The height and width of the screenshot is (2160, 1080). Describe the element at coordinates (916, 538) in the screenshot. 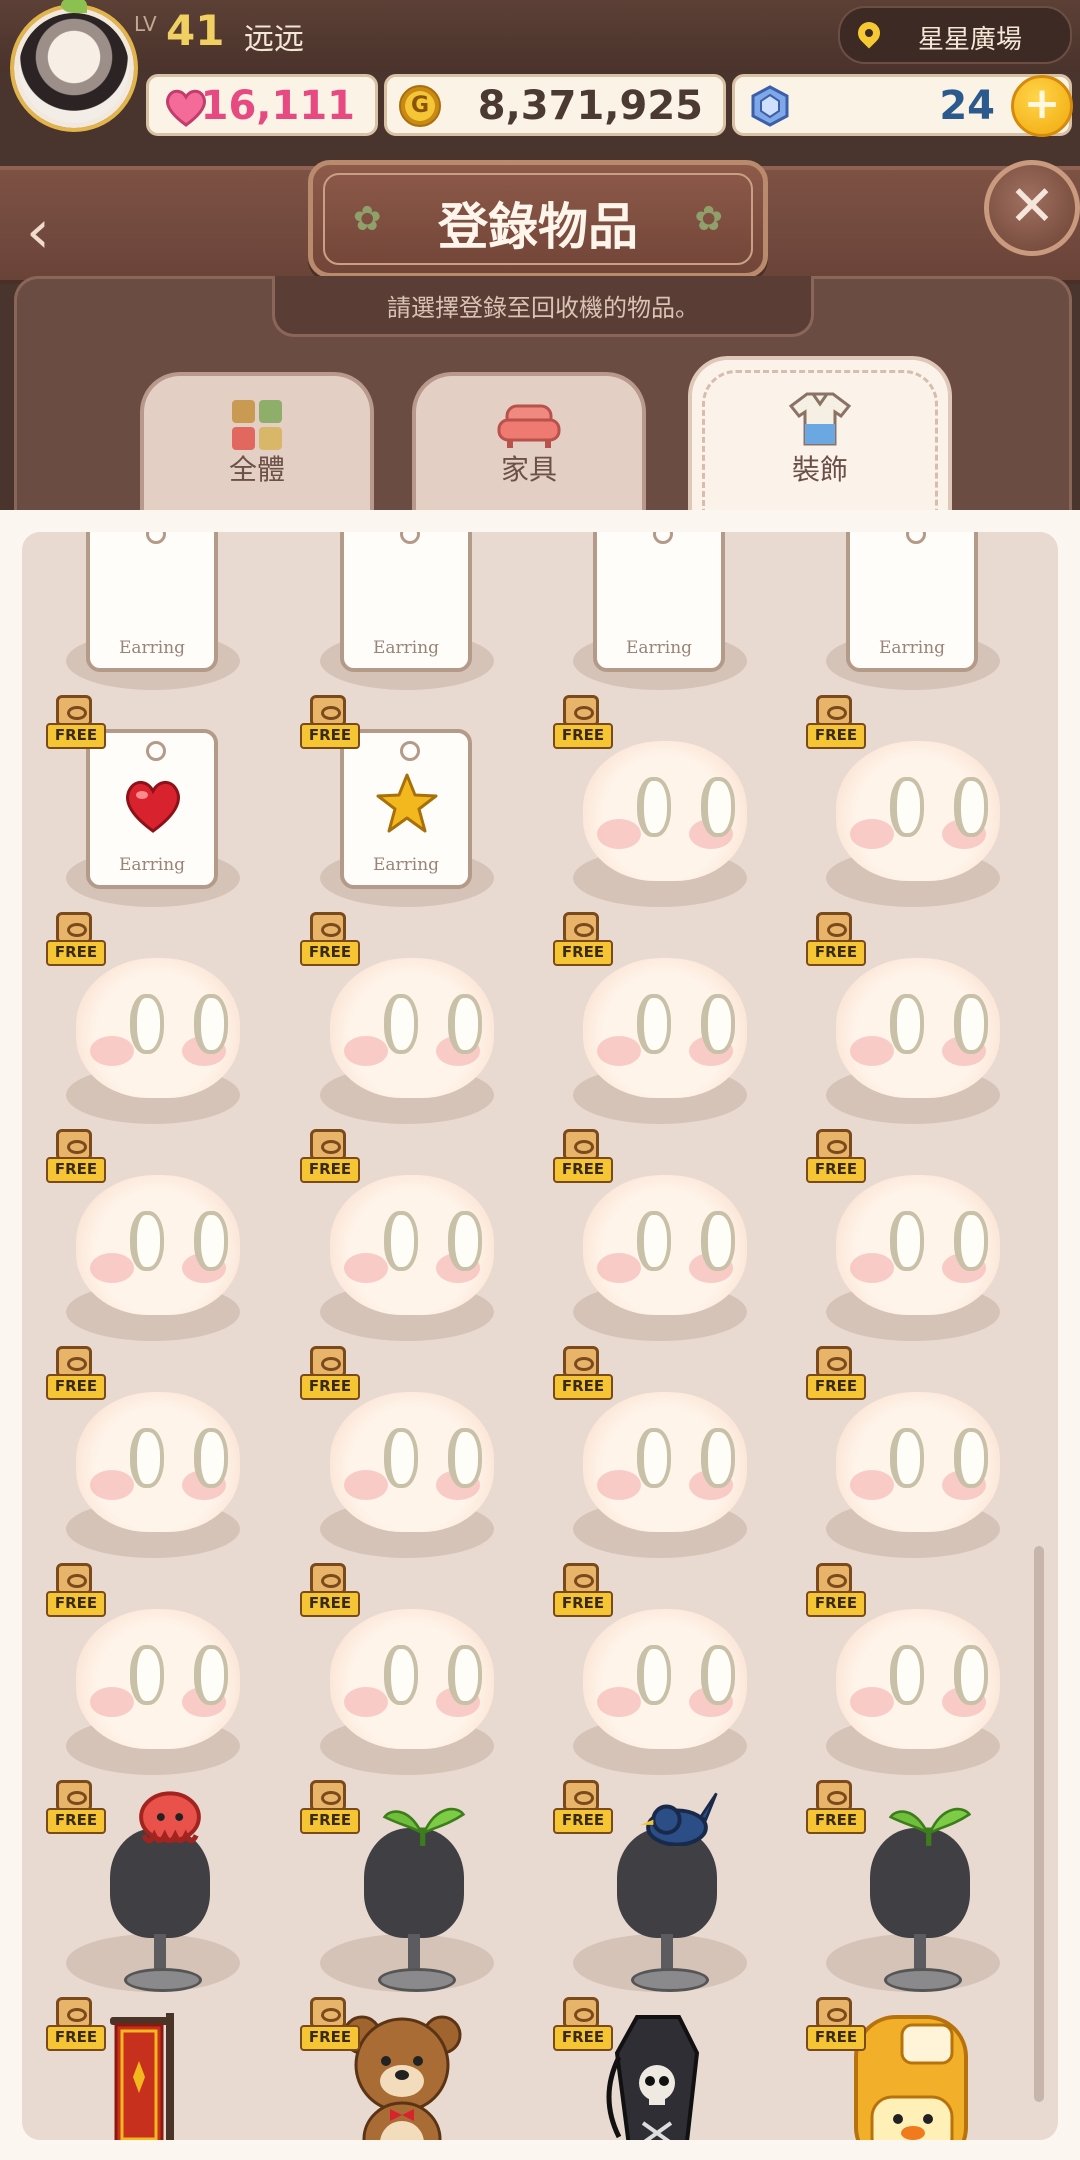

I see `tag-hole` at that location.